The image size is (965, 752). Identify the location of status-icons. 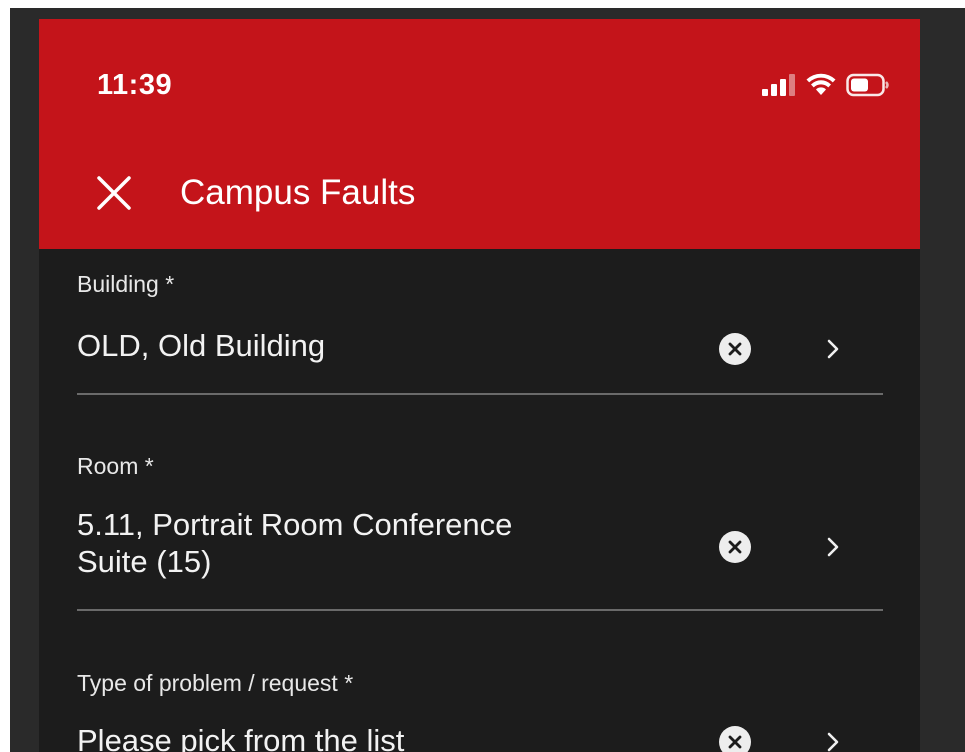
(826, 85).